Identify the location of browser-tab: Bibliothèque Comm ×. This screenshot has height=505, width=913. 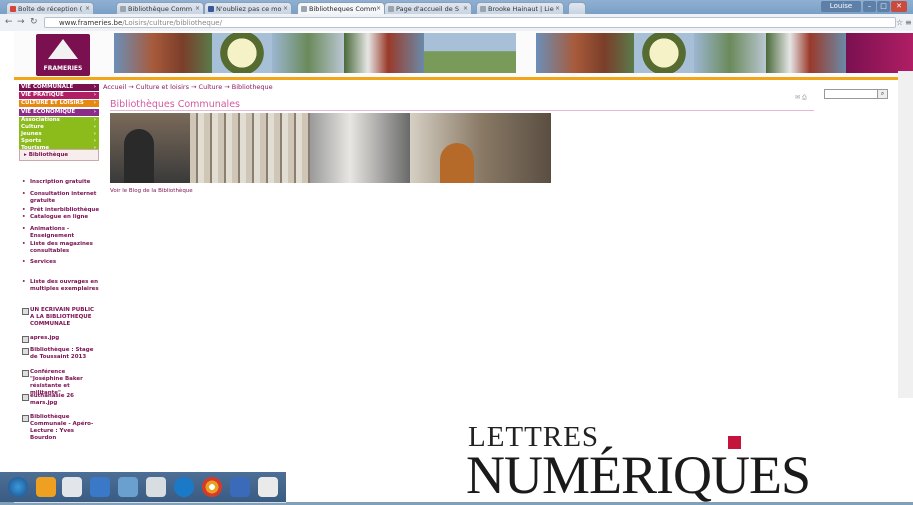
(160, 8).